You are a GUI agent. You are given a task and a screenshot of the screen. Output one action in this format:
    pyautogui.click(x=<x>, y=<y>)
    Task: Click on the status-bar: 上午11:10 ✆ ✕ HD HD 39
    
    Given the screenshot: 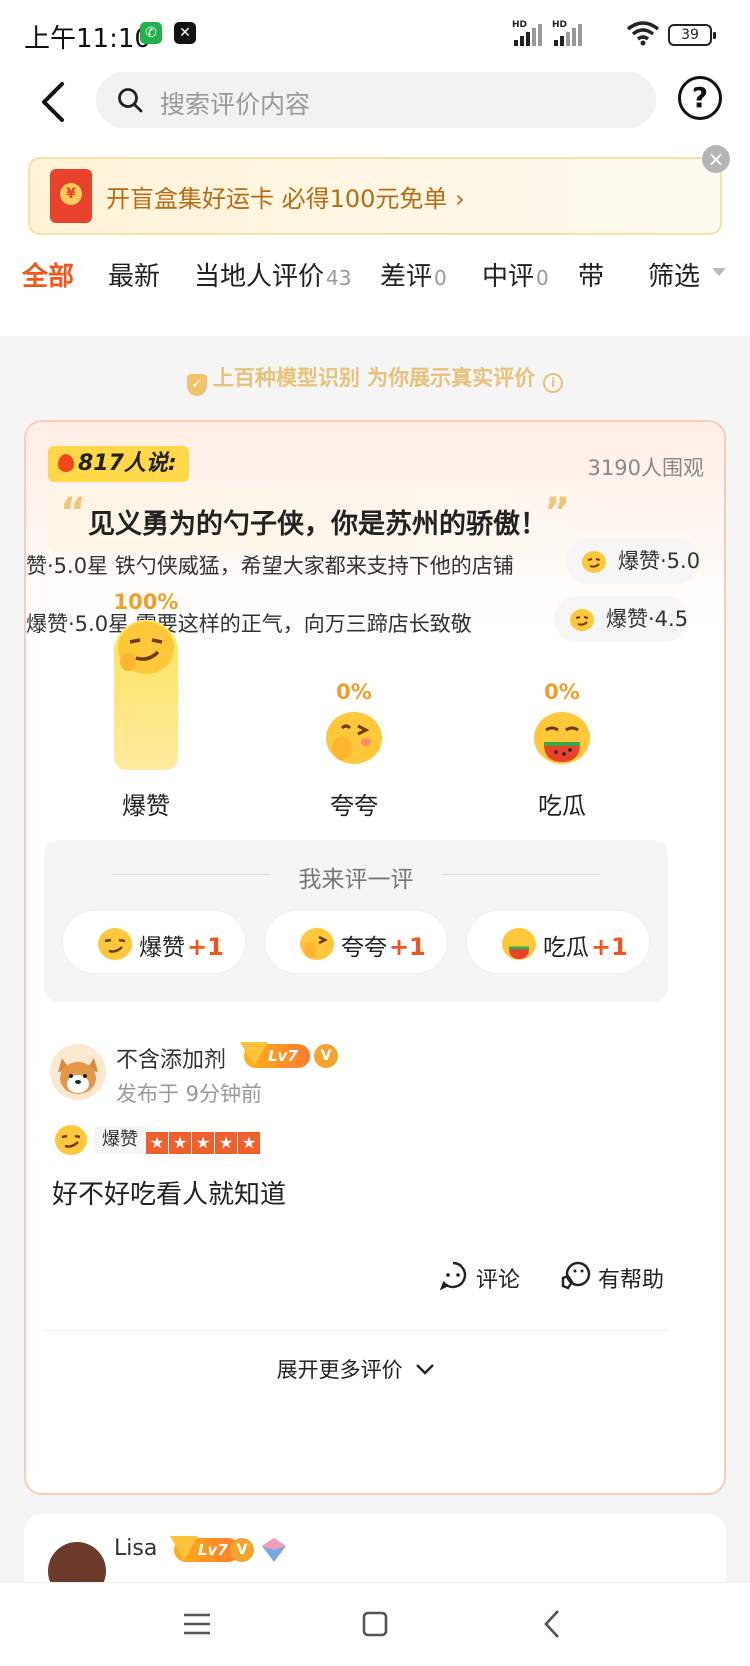 What is the action you would take?
    pyautogui.click(x=375, y=35)
    